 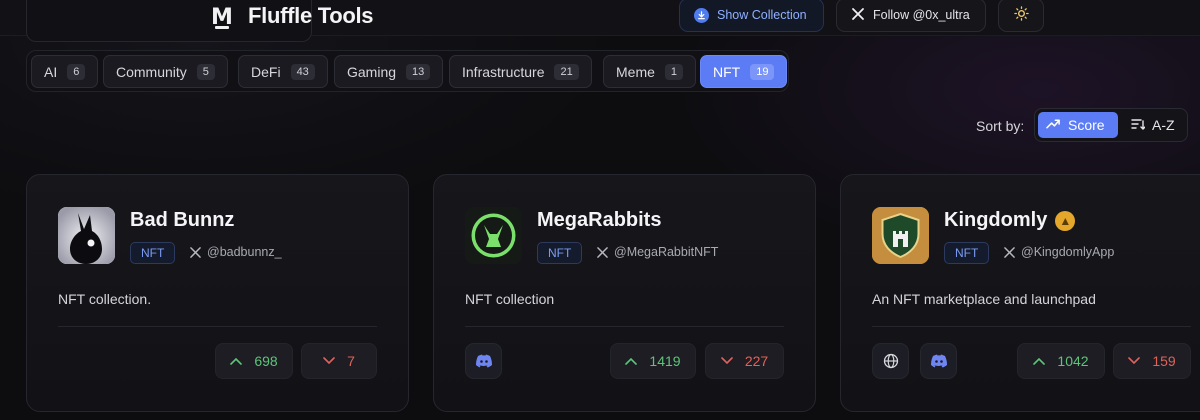 I want to click on handle-text: @KingdomlyApp, so click(x=1068, y=252).